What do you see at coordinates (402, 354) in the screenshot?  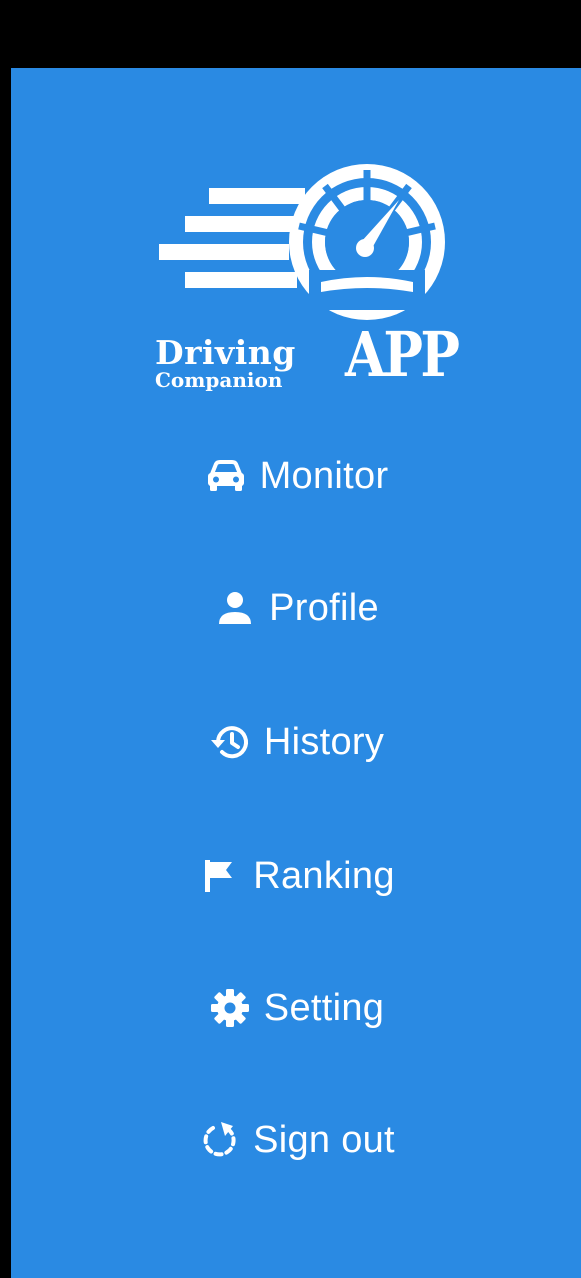 I see `brand-app-text: APP` at bounding box center [402, 354].